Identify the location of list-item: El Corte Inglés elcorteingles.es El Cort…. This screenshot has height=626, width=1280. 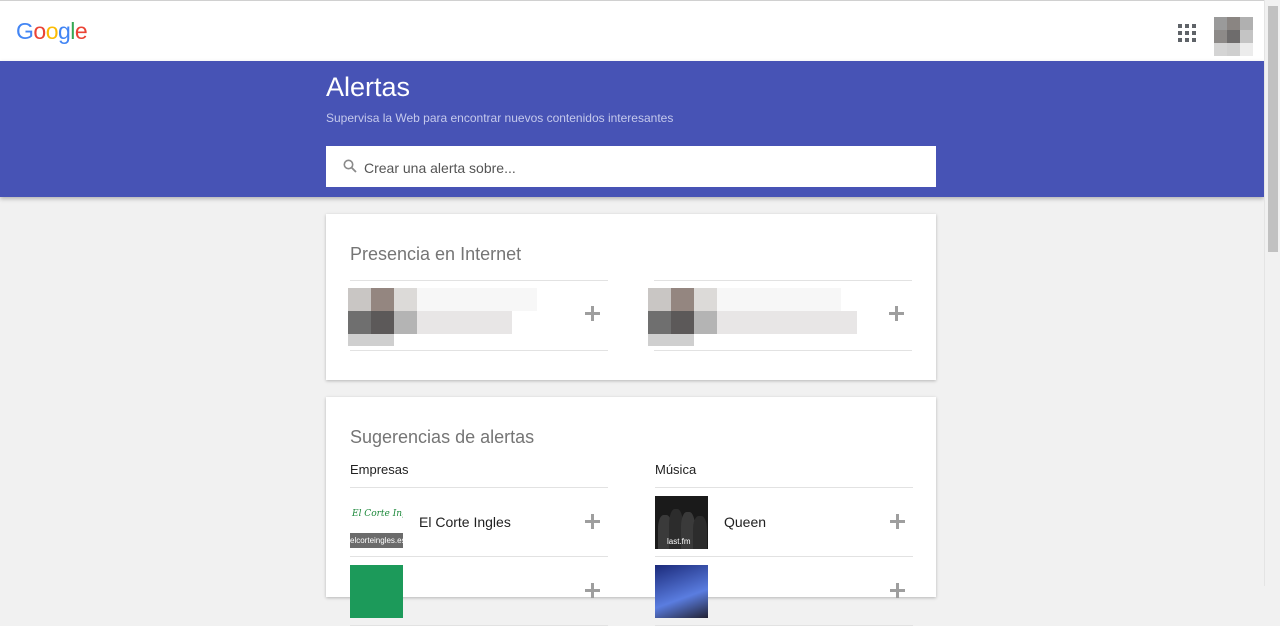
(479, 522).